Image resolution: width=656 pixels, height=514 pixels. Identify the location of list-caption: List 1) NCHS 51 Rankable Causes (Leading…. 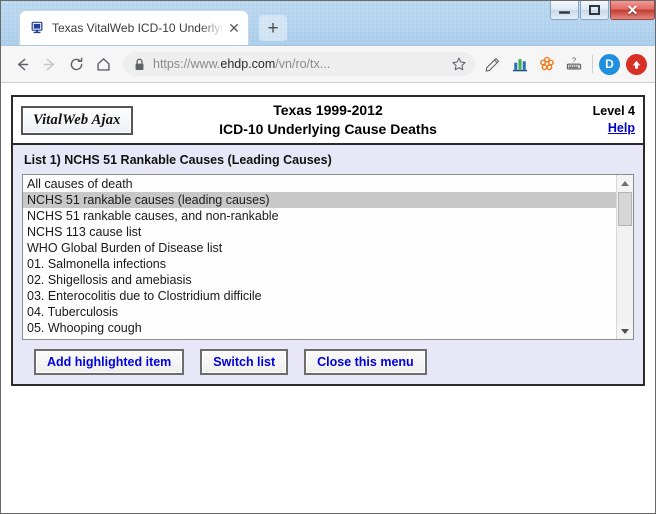
(178, 160).